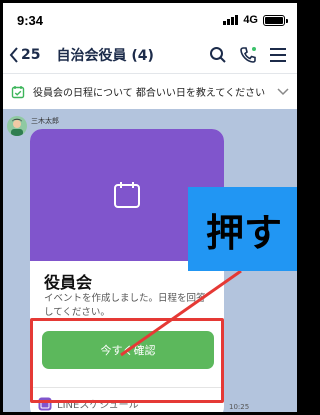  I want to click on unread-count: 25, so click(31, 55).